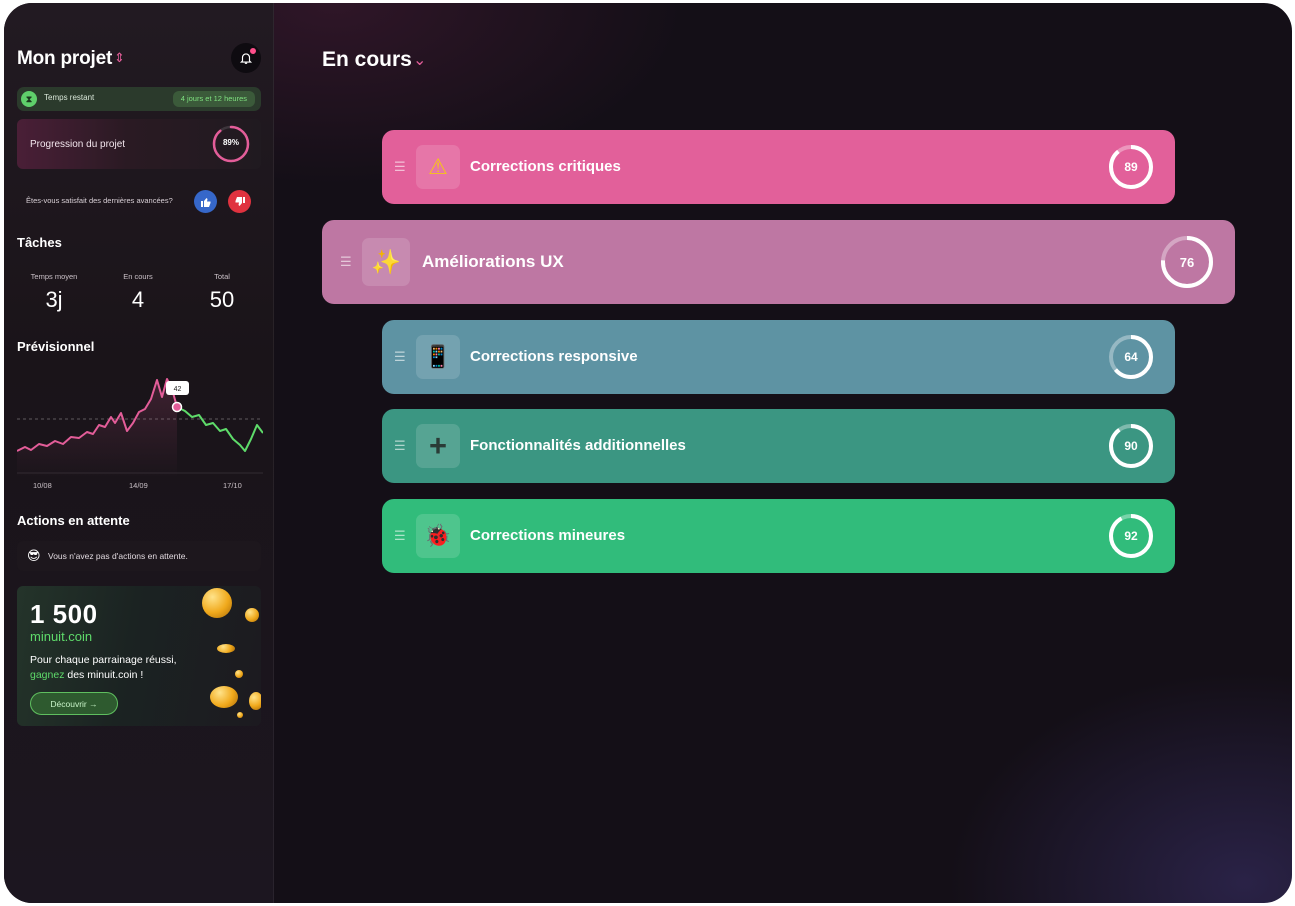 The height and width of the screenshot is (906, 1295). What do you see at coordinates (73, 520) in the screenshot?
I see `pending-title: Actions en attente` at bounding box center [73, 520].